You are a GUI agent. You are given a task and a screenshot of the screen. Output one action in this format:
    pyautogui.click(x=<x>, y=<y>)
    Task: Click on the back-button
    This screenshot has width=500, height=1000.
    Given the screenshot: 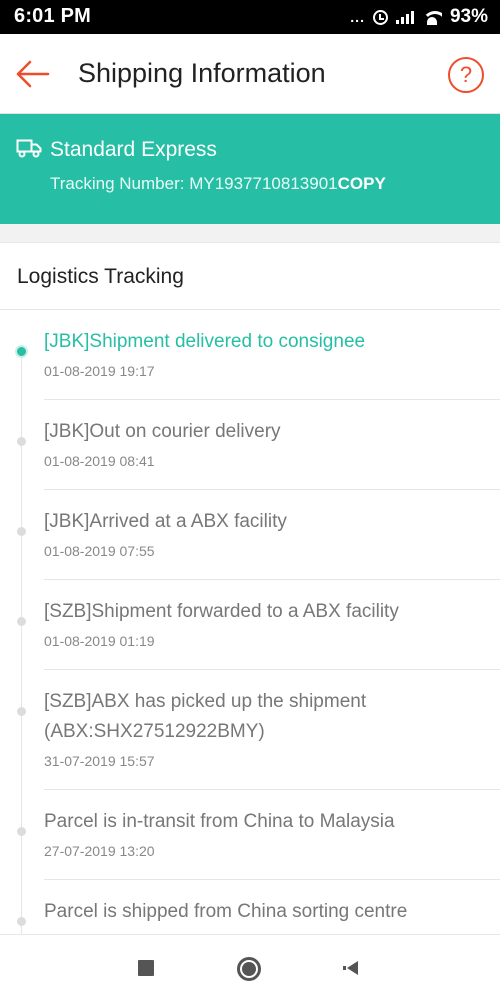 What is the action you would take?
    pyautogui.click(x=34, y=74)
    